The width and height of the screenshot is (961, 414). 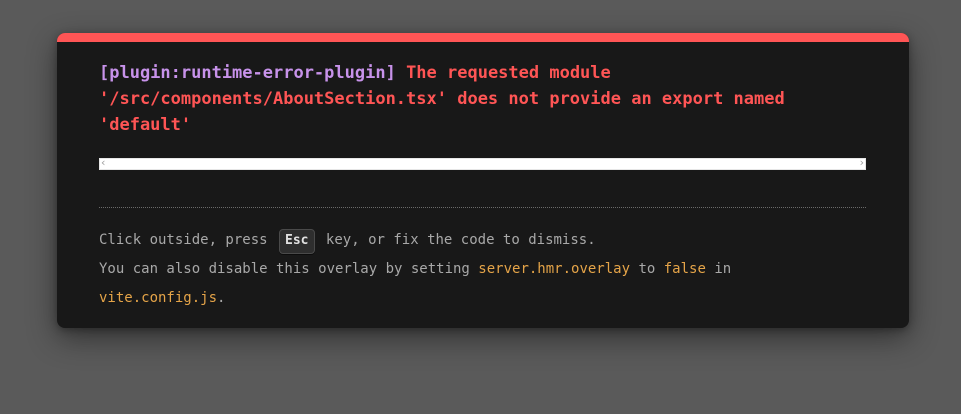 I want to click on esc-key: Esc, so click(x=297, y=241).